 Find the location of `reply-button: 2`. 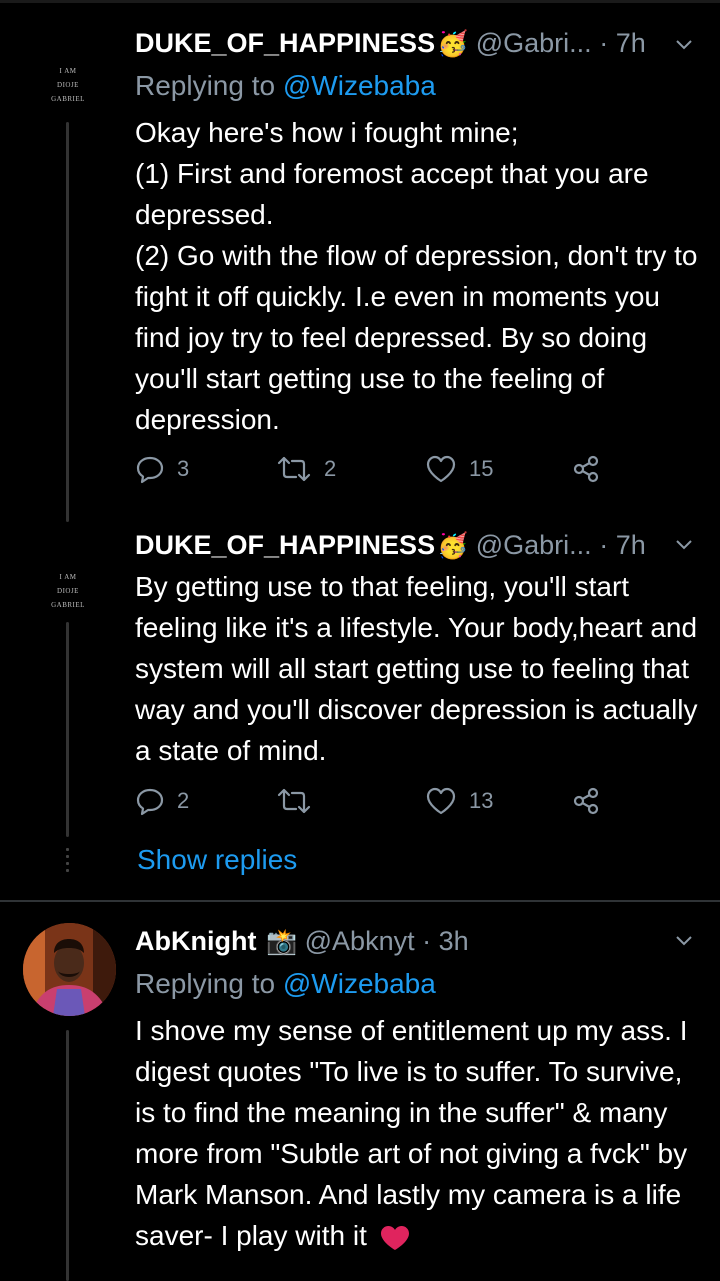

reply-button: 2 is located at coordinates (162, 801).